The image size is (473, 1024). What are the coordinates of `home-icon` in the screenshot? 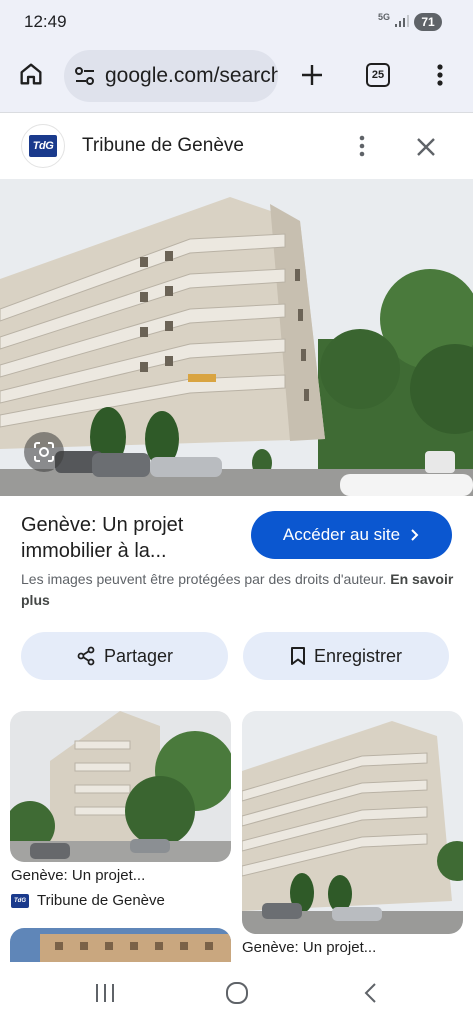 It's located at (31, 74).